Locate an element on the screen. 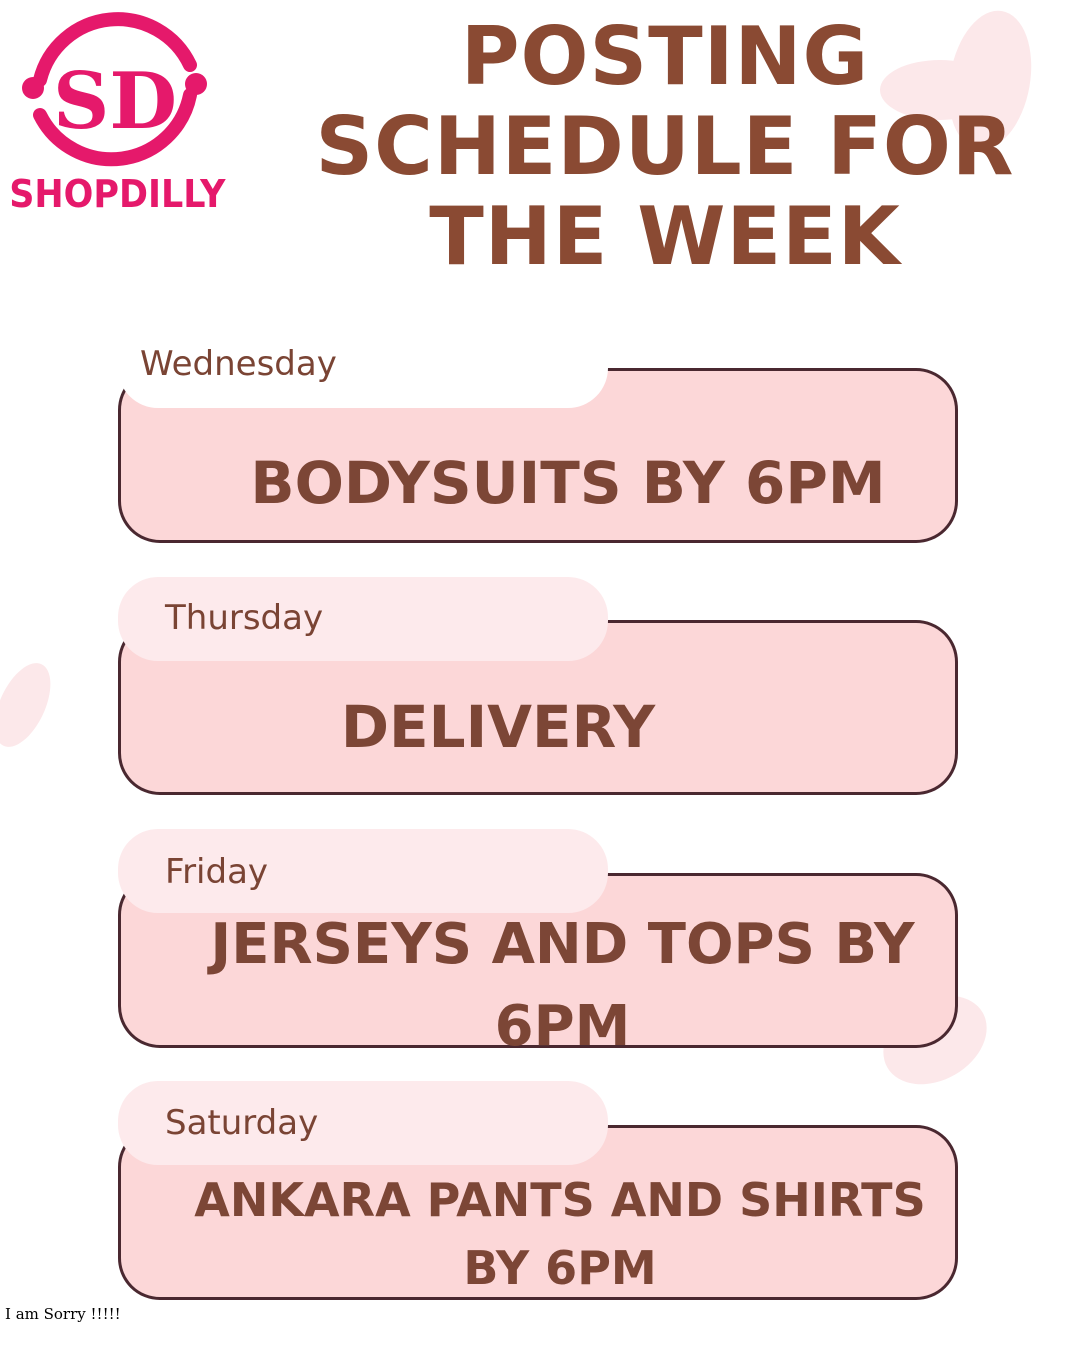 This screenshot has width=1080, height=1350. day-label: Thursday is located at coordinates (244, 618).